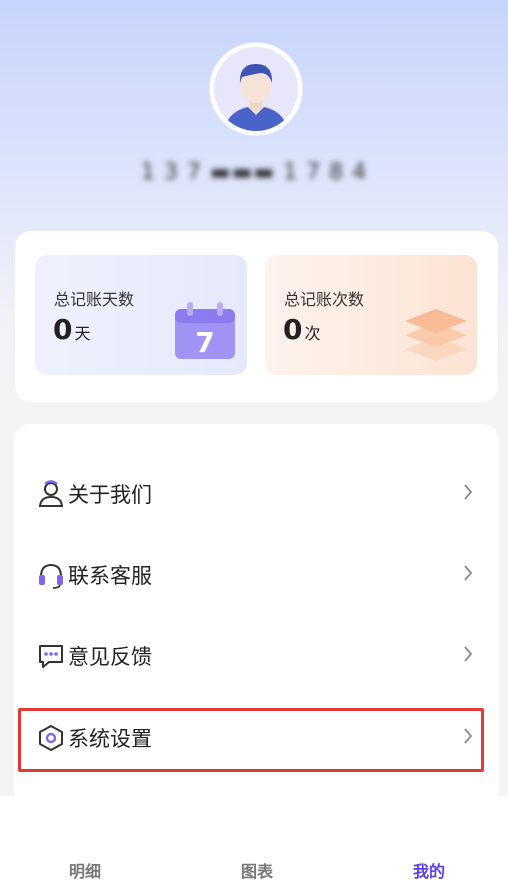 The height and width of the screenshot is (894, 508). I want to click on total-days-card: 总记账天数 0天 7, so click(141, 315).